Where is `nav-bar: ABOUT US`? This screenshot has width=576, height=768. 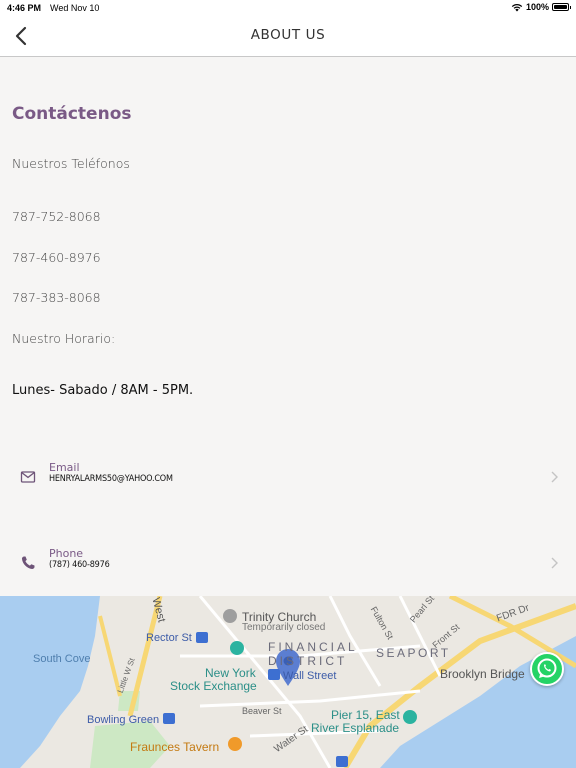
nav-bar: ABOUT US is located at coordinates (288, 36).